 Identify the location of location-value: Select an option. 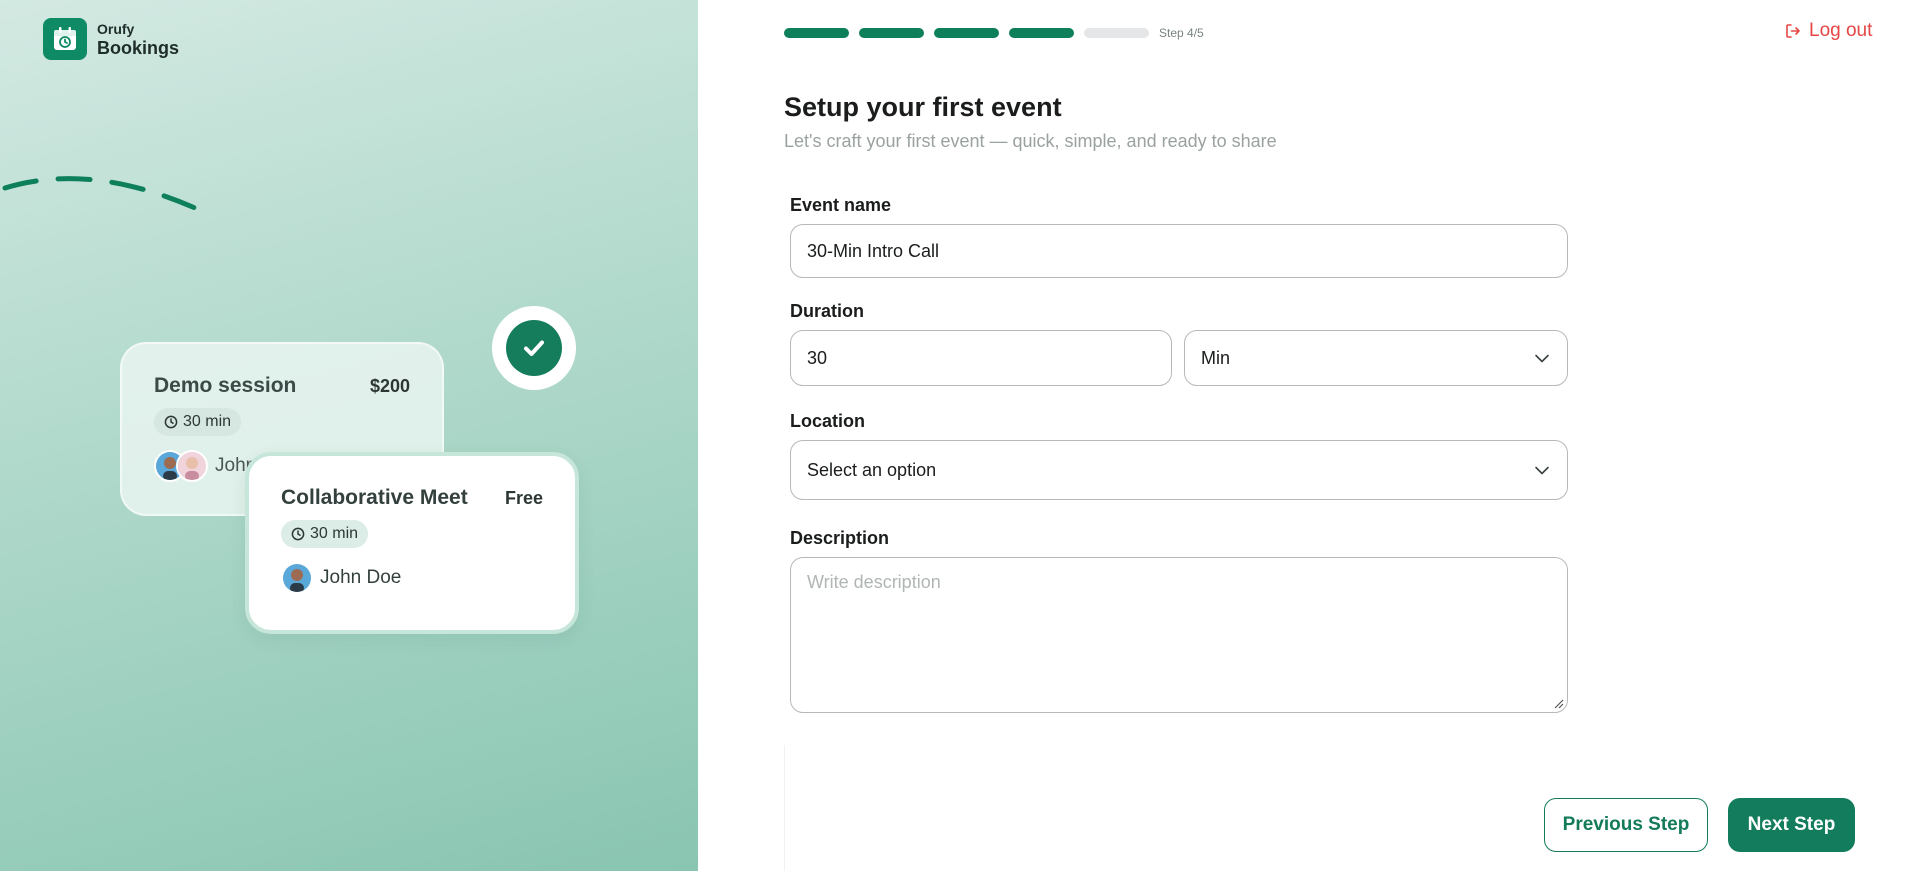
(872, 469).